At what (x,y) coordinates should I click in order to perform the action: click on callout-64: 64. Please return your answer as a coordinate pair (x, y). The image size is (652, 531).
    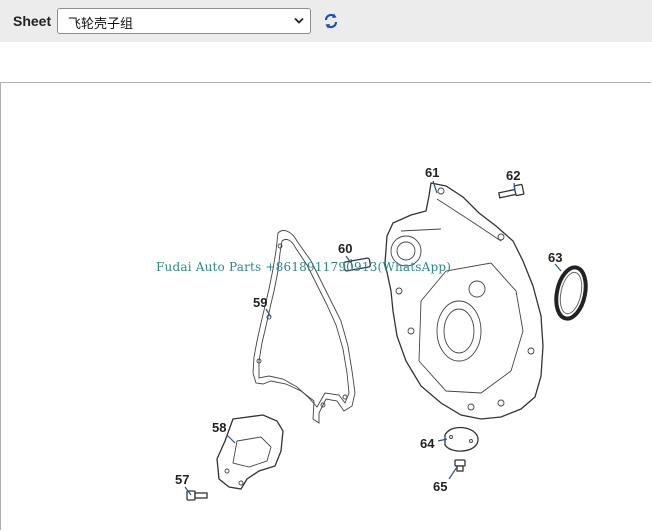
    Looking at the image, I should click on (427, 443).